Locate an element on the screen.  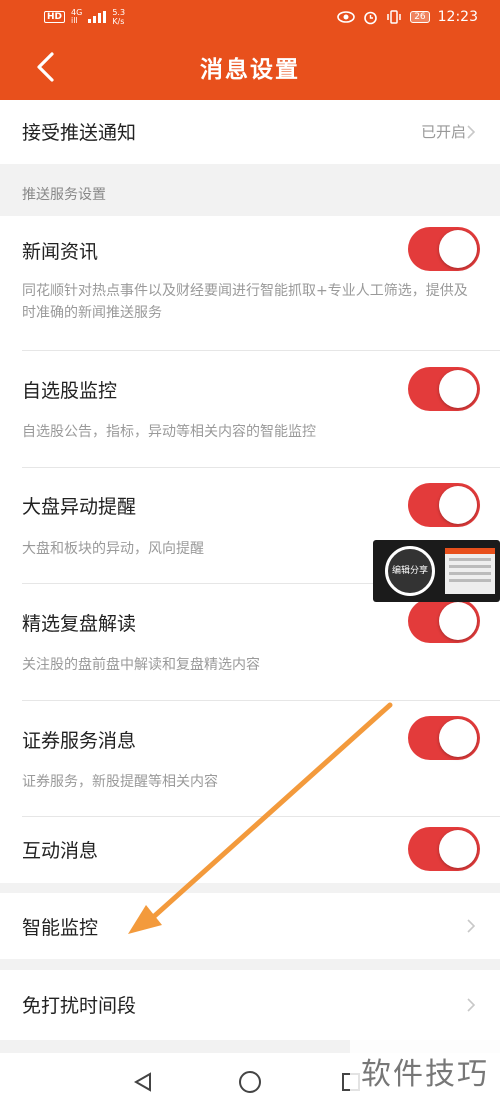
toggle-watchlist is located at coordinates (444, 389).